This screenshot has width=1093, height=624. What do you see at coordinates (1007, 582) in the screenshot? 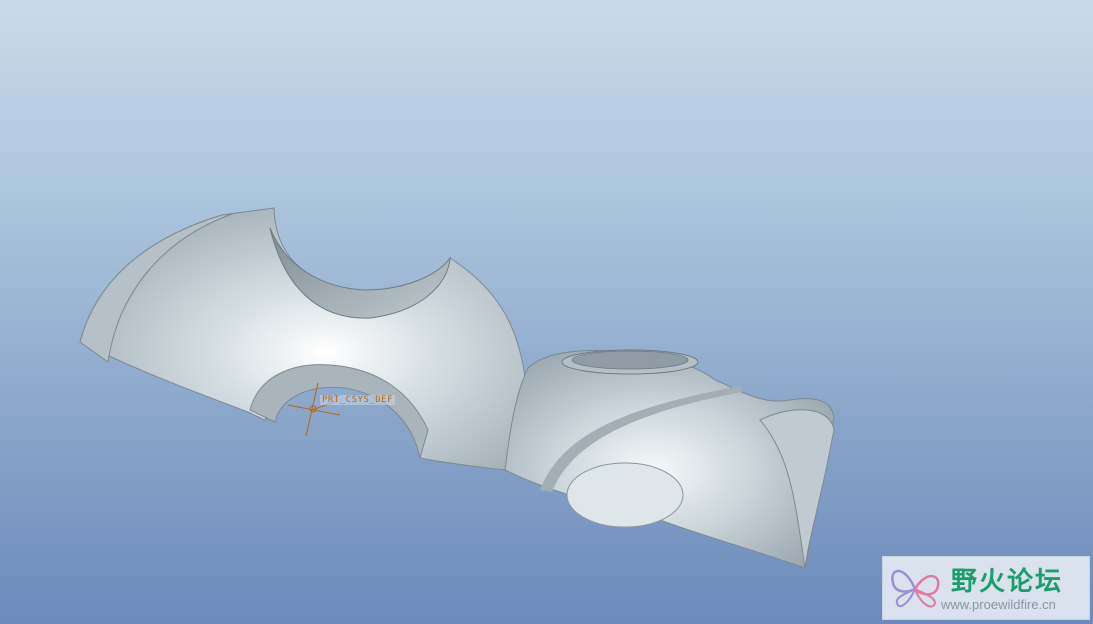
I see `watermark-title: 野火论坛` at bounding box center [1007, 582].